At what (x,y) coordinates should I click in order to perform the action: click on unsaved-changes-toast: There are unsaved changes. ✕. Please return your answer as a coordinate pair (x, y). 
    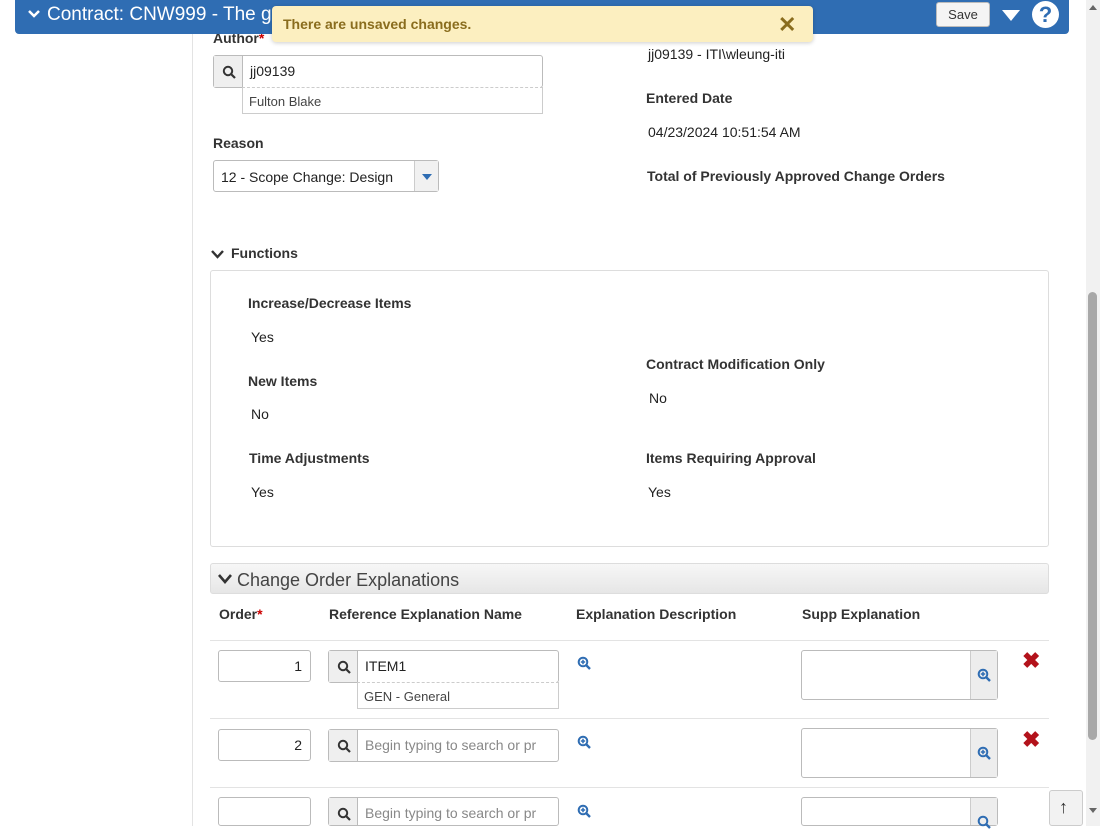
    Looking at the image, I should click on (542, 24).